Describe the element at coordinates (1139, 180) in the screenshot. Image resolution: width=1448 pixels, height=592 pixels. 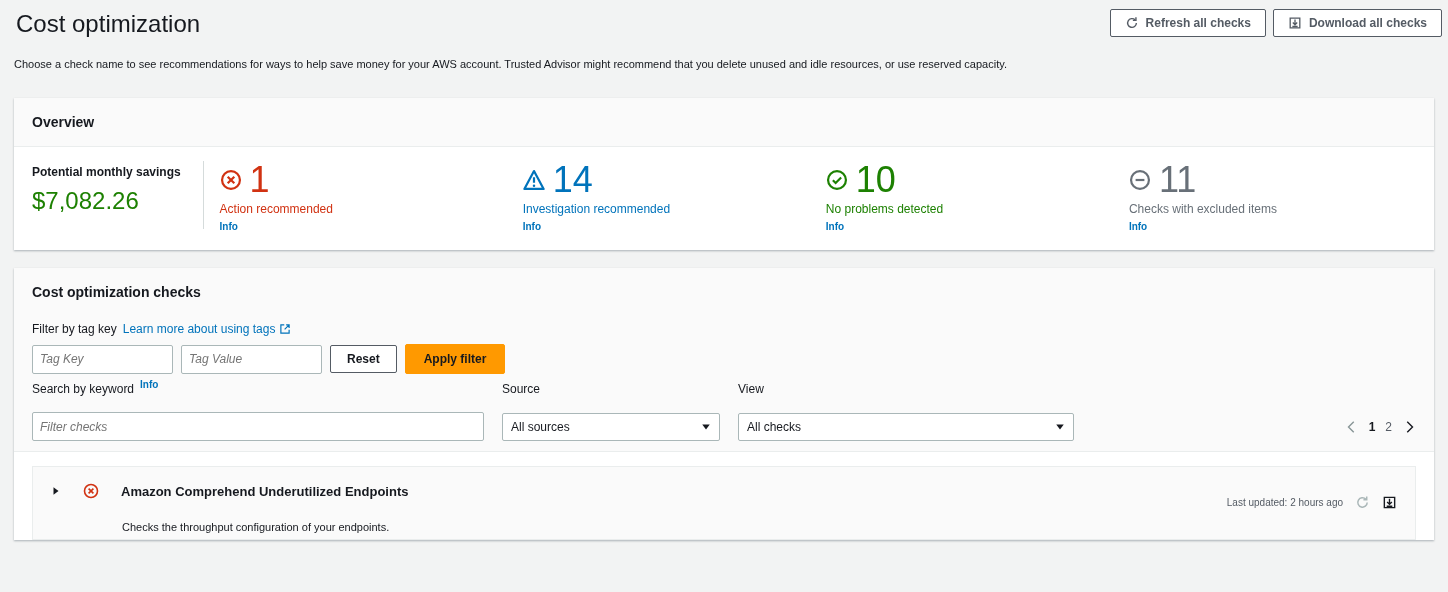
I see `minus-circle-icon` at that location.